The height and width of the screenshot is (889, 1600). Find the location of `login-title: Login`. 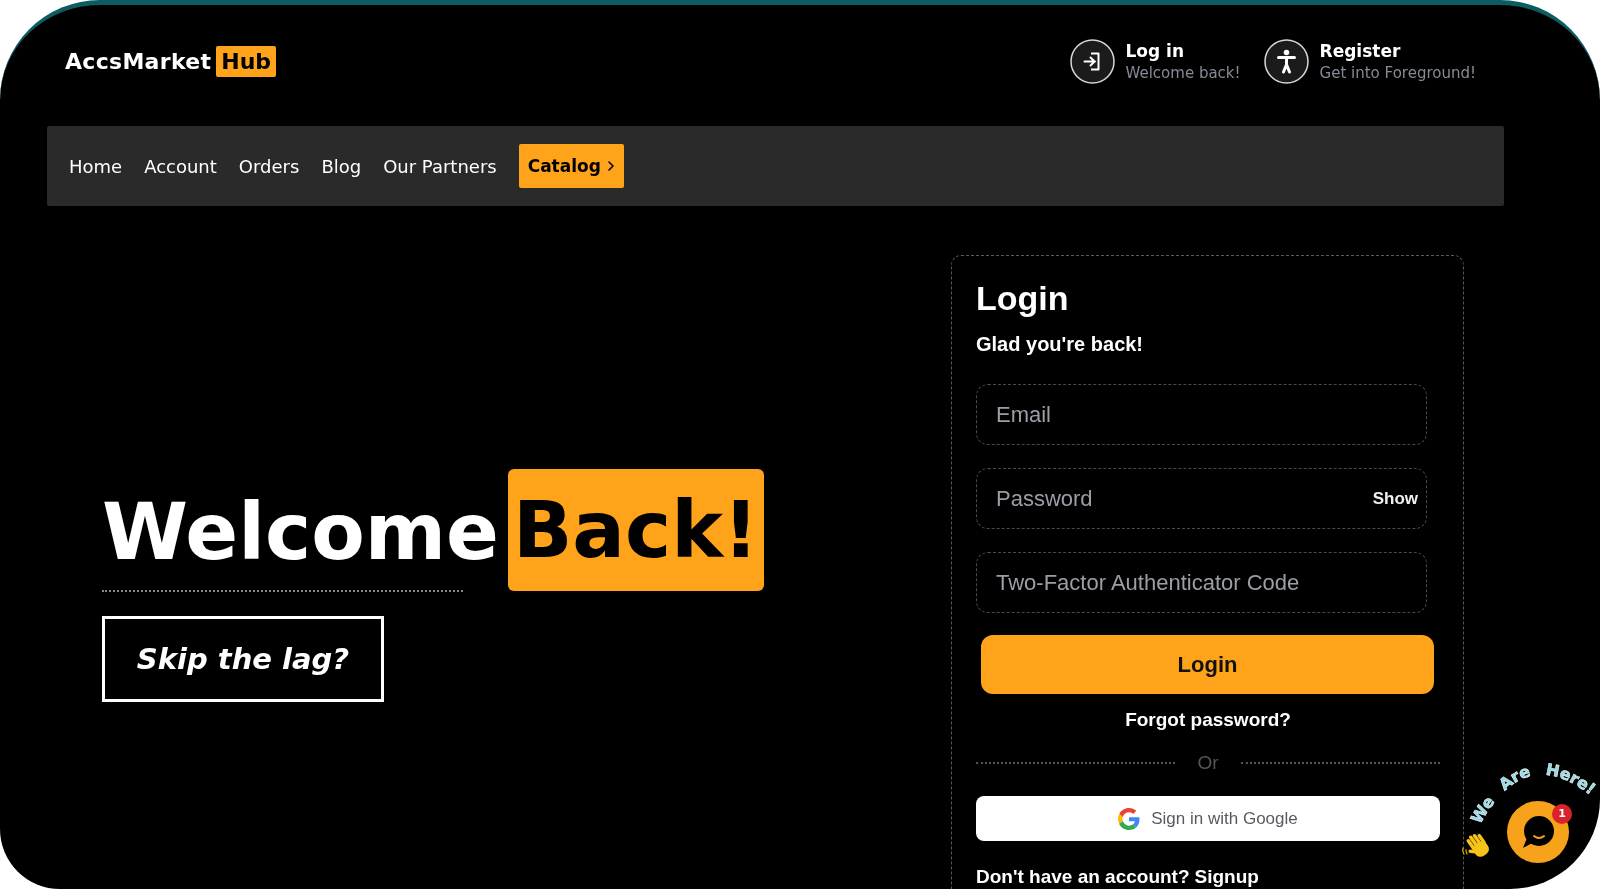

login-title: Login is located at coordinates (1022, 298).